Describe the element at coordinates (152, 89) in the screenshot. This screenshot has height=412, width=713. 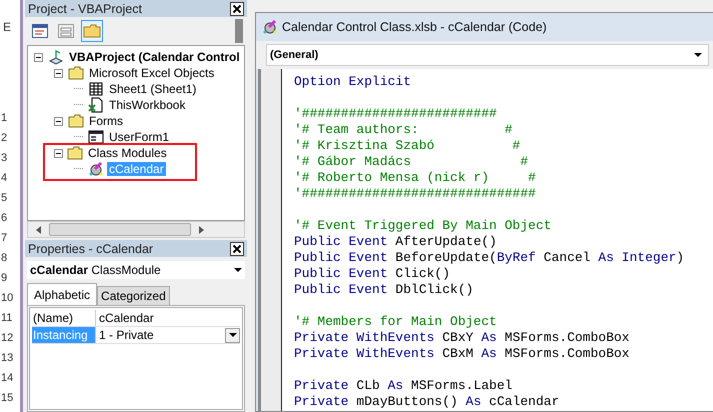
I see `tree-item: Sheet1 (Sheet1)` at that location.